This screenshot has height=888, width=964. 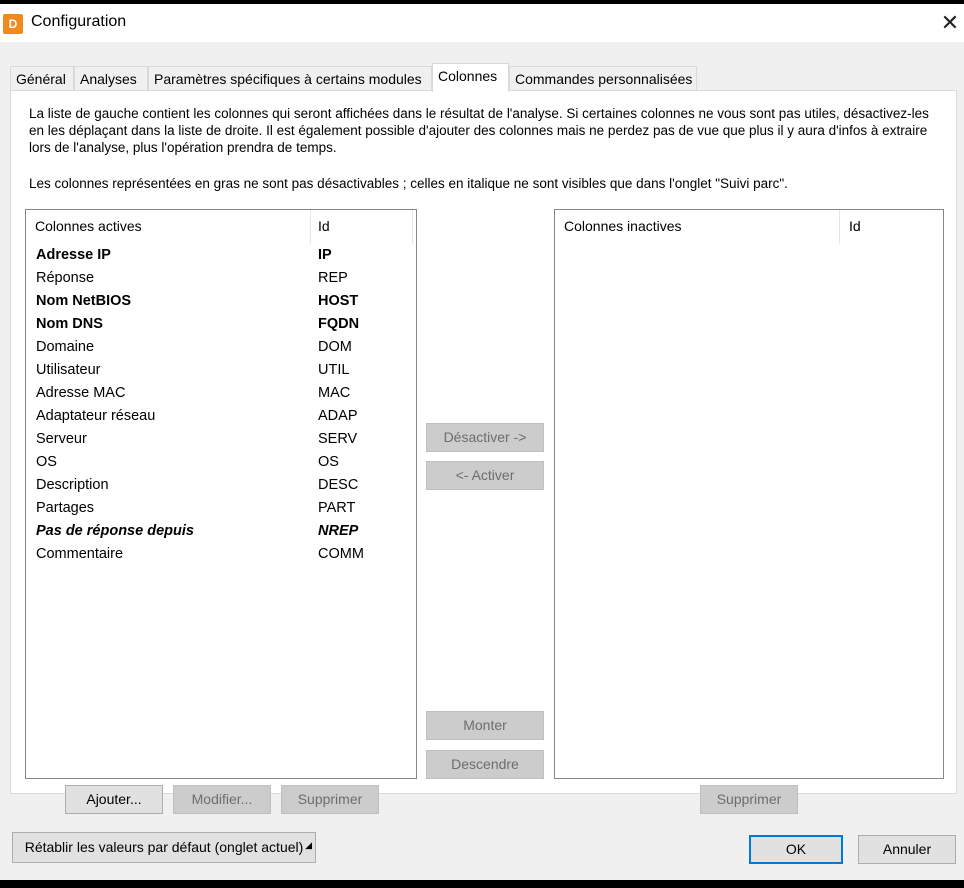 I want to click on column-name: Adresse IP, so click(x=73, y=255).